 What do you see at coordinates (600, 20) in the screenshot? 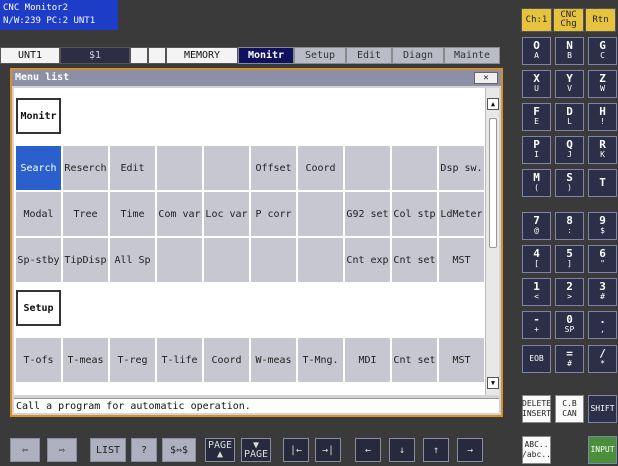
I see `return-button: Rtn` at bounding box center [600, 20].